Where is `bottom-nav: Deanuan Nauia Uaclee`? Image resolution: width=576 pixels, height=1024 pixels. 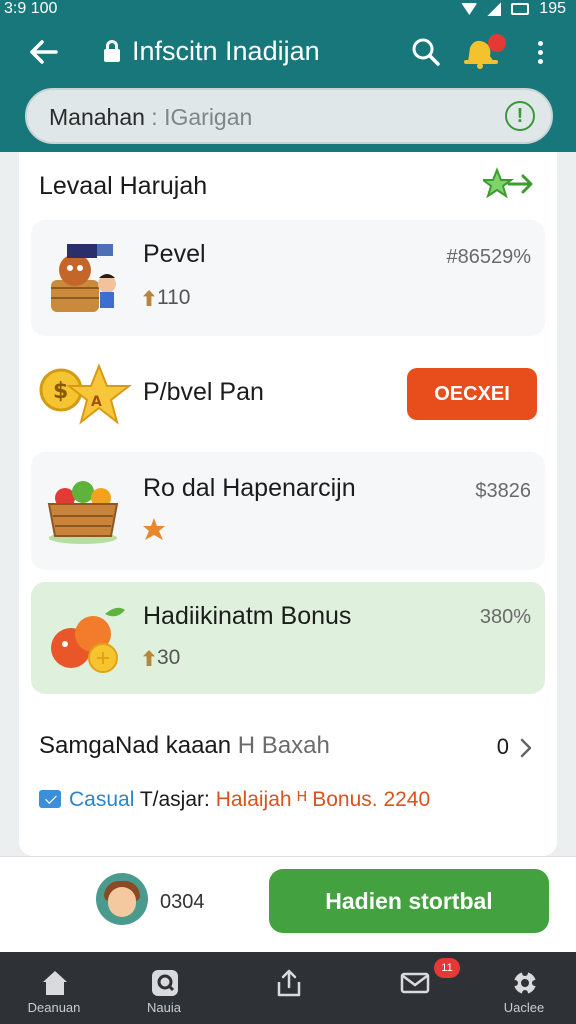
bottom-nav: Deanuan Nauia Uaclee is located at coordinates (288, 988).